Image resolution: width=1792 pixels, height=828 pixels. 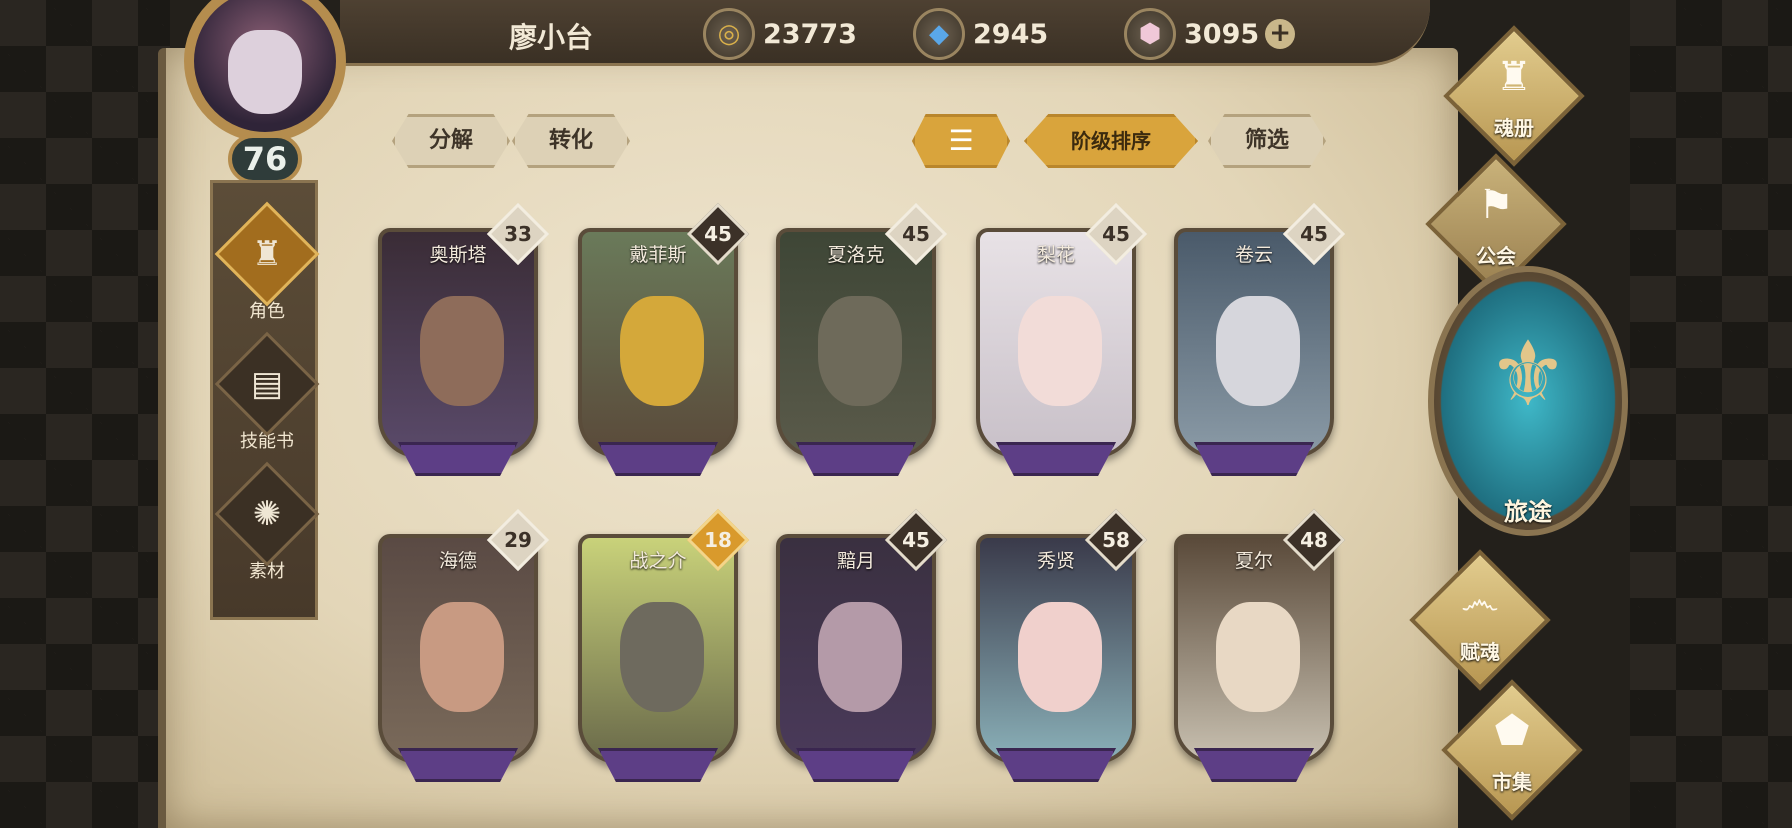 What do you see at coordinates (267, 384) in the screenshot?
I see `book-icon: ▤` at bounding box center [267, 384].